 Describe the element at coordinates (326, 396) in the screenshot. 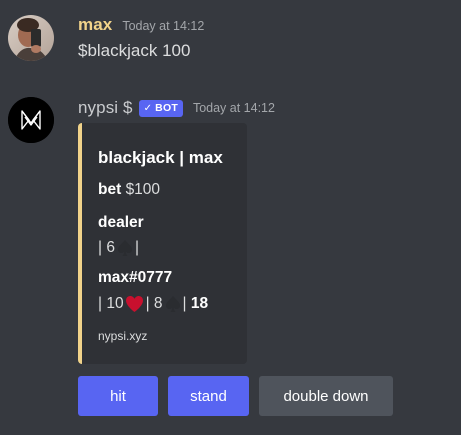

I see `double-down-button: double down` at that location.